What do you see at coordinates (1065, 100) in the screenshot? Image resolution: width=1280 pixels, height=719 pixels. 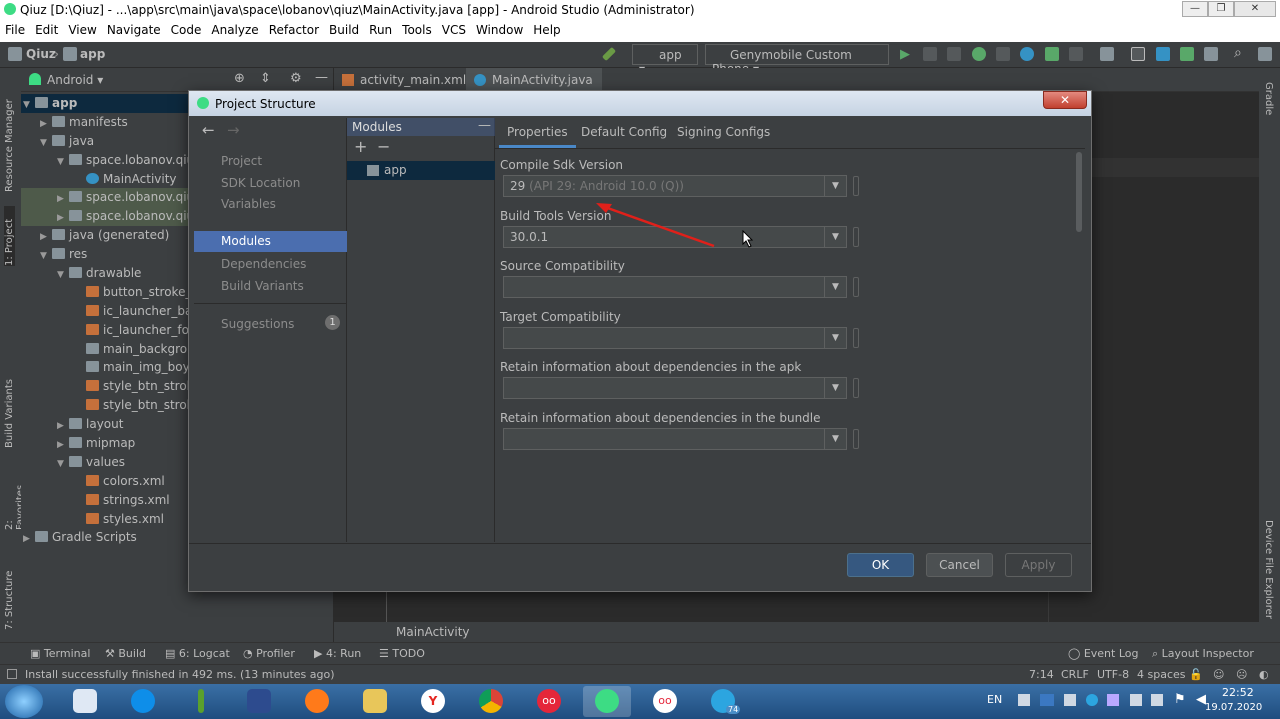 I see `dialog-close-button: ✕` at bounding box center [1065, 100].